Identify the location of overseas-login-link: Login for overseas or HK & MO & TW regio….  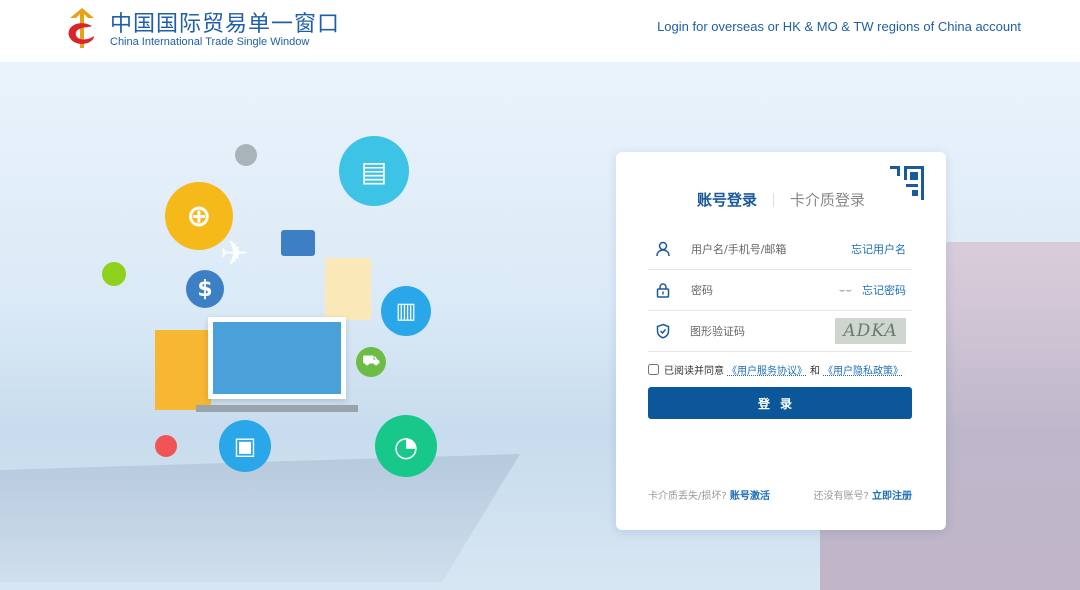
(839, 26).